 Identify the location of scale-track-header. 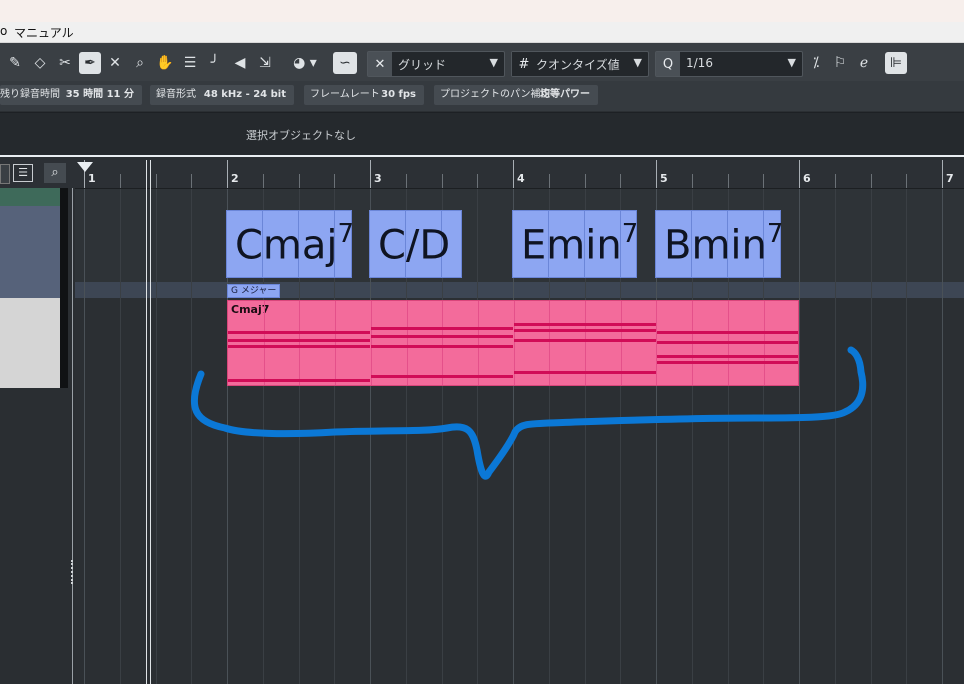
(30, 252).